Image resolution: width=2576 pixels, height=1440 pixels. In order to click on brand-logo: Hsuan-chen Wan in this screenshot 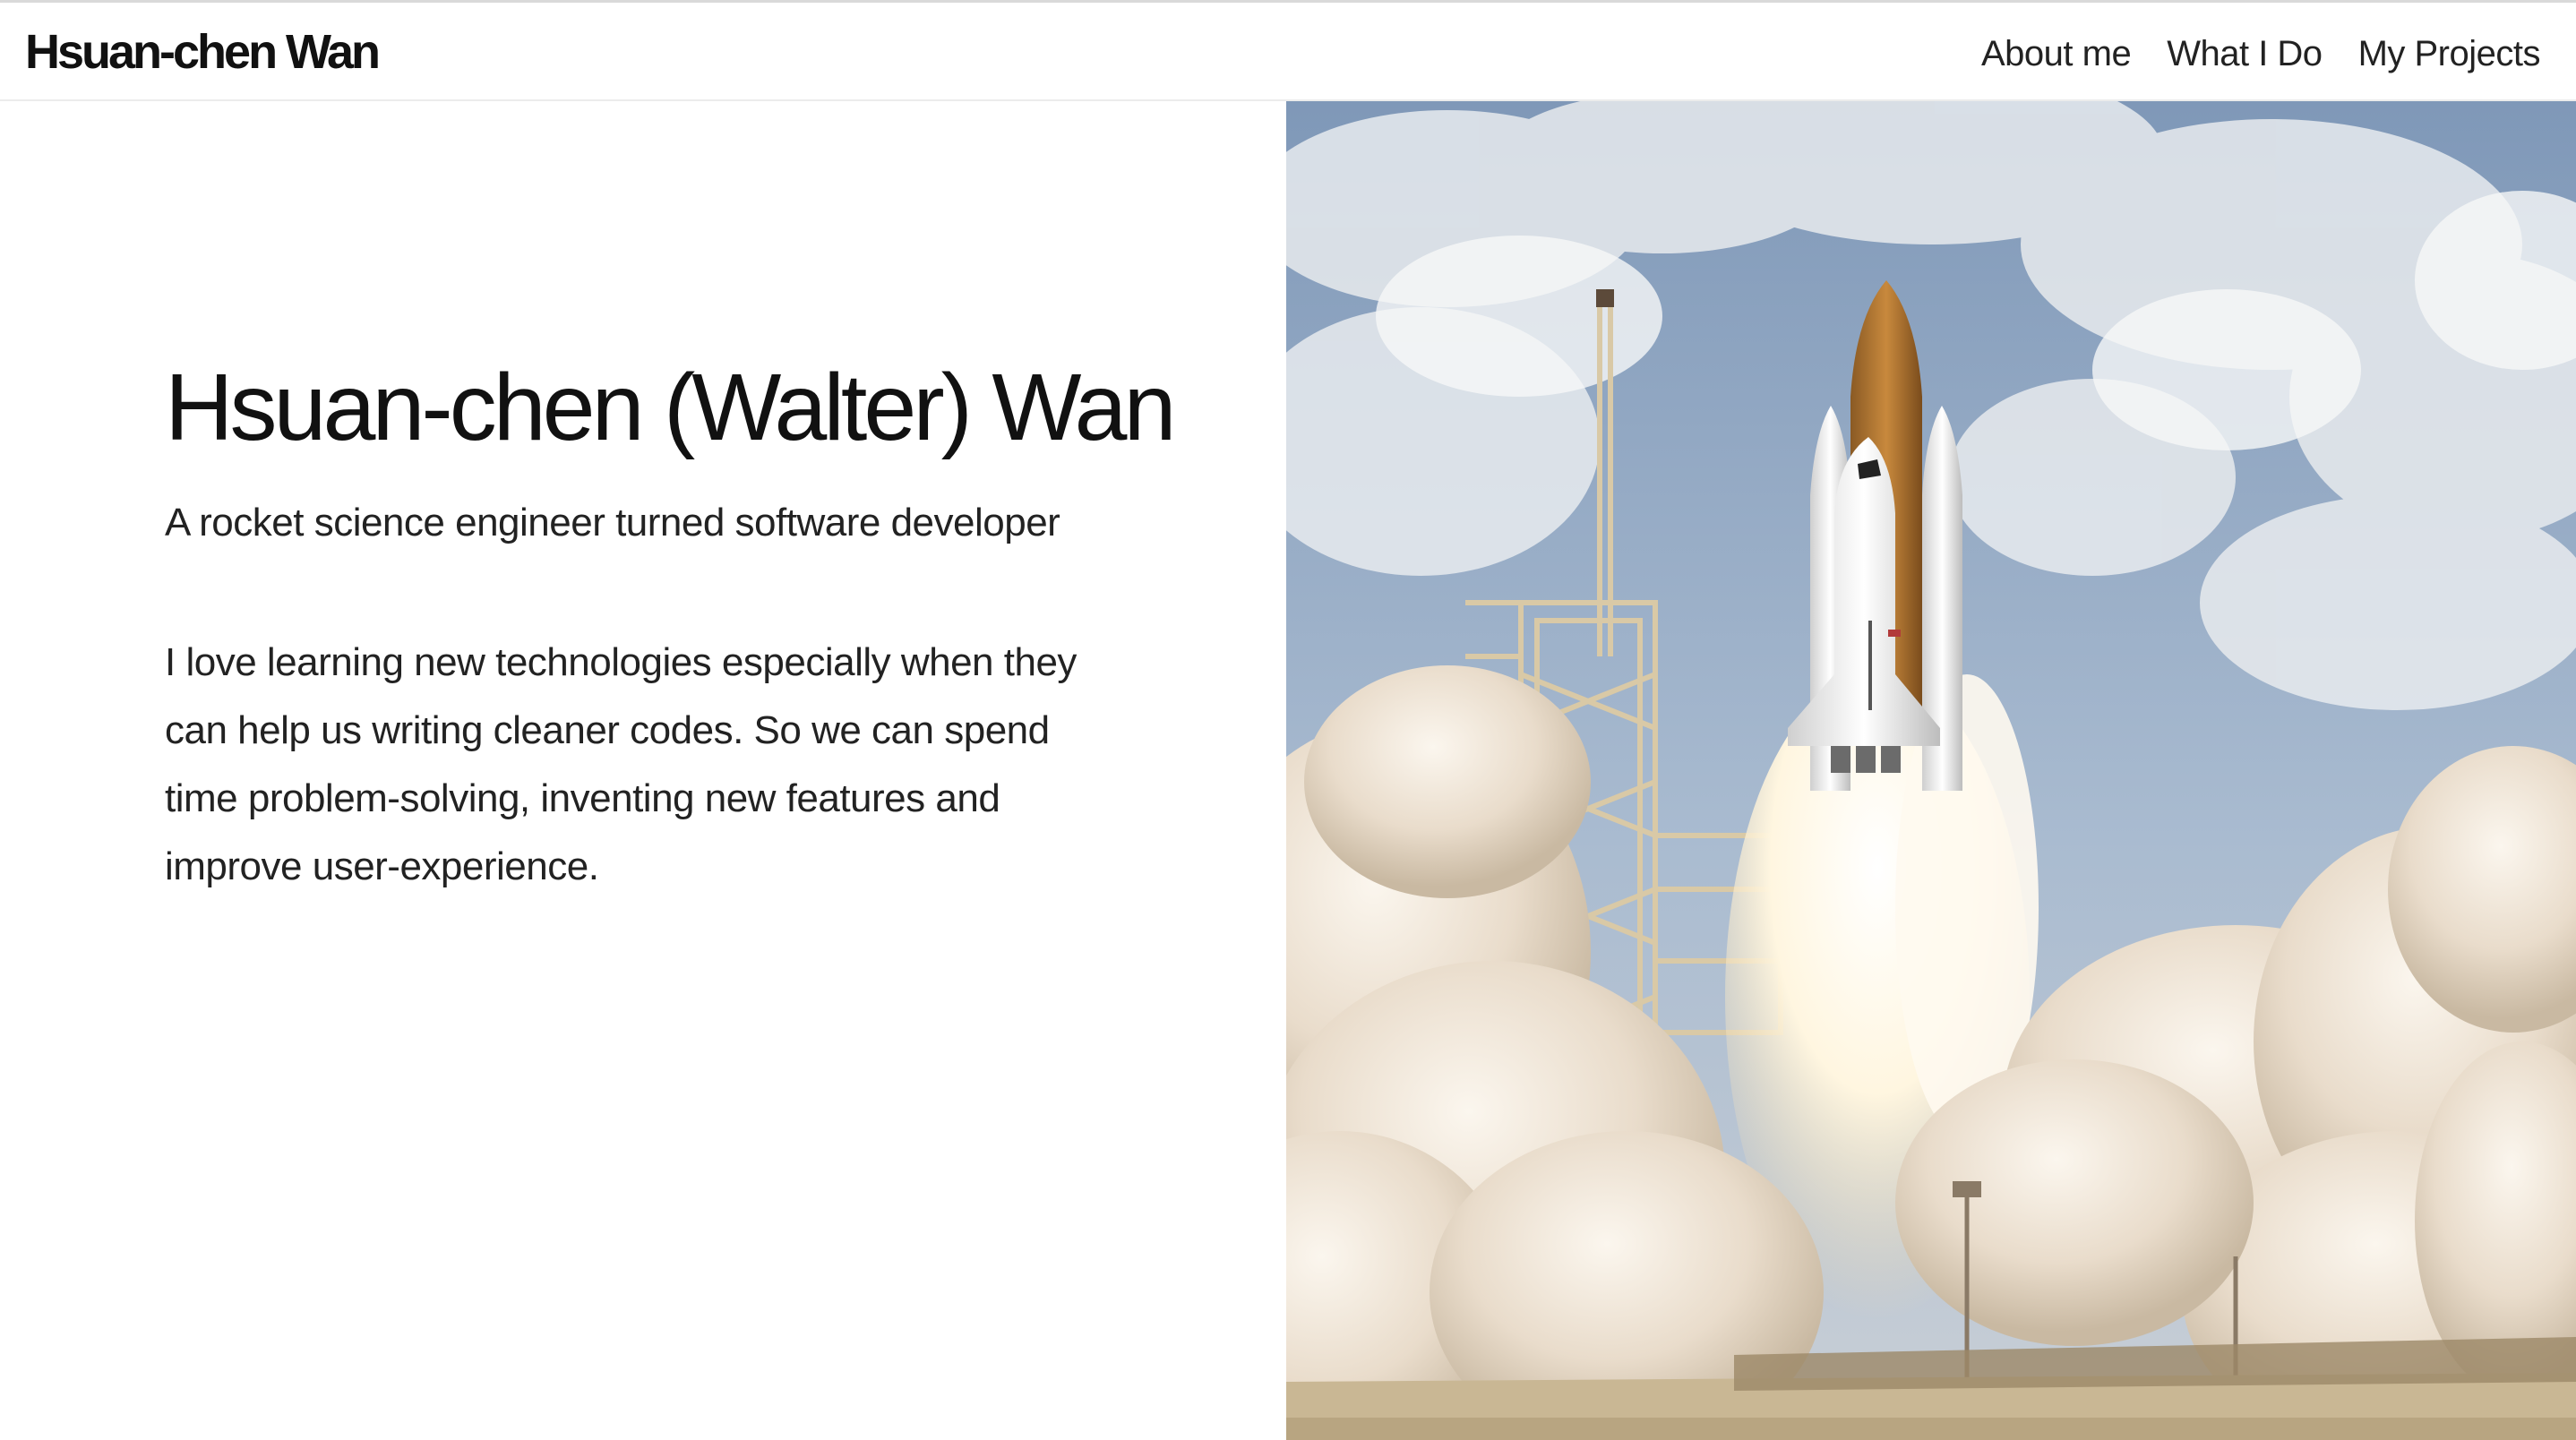, I will do `click(203, 52)`.